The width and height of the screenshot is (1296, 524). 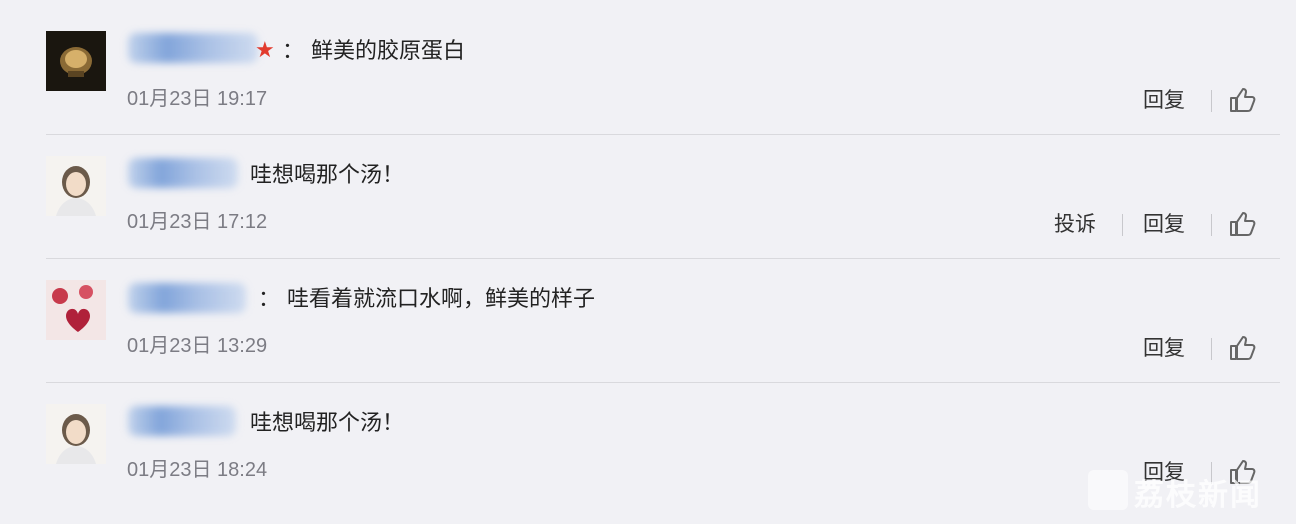 I want to click on comment-time: 01月23日 13:29, so click(x=197, y=346).